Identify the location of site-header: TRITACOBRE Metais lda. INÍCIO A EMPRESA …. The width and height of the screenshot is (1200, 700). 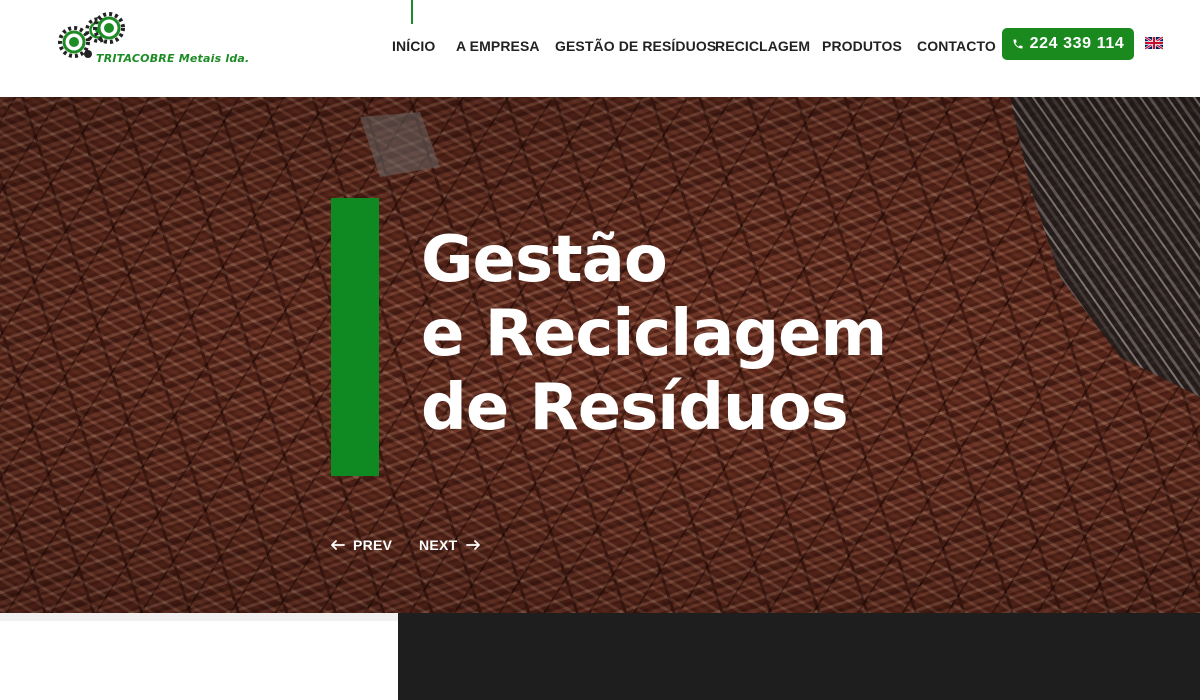
(600, 48).